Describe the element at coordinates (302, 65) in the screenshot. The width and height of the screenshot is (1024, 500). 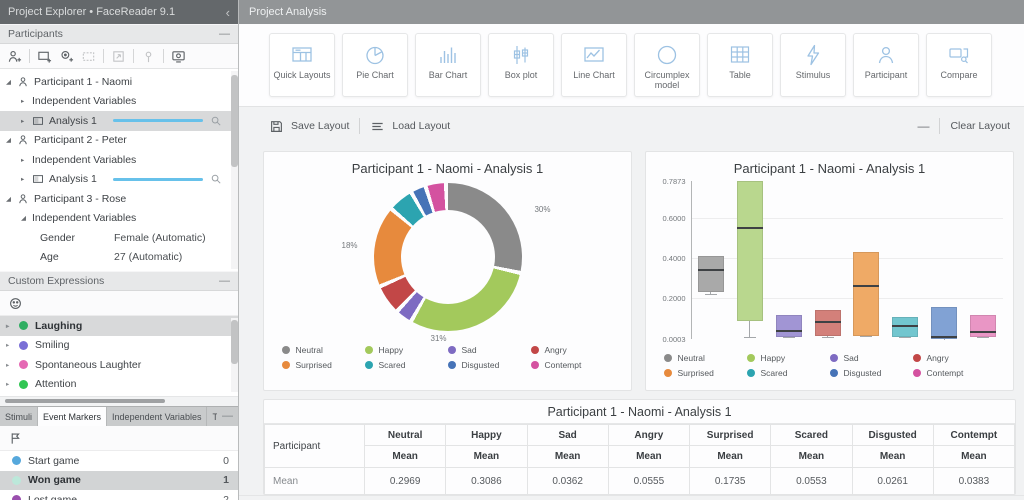
I see `toolbar-card-quick-layouts: Quick Layouts` at that location.